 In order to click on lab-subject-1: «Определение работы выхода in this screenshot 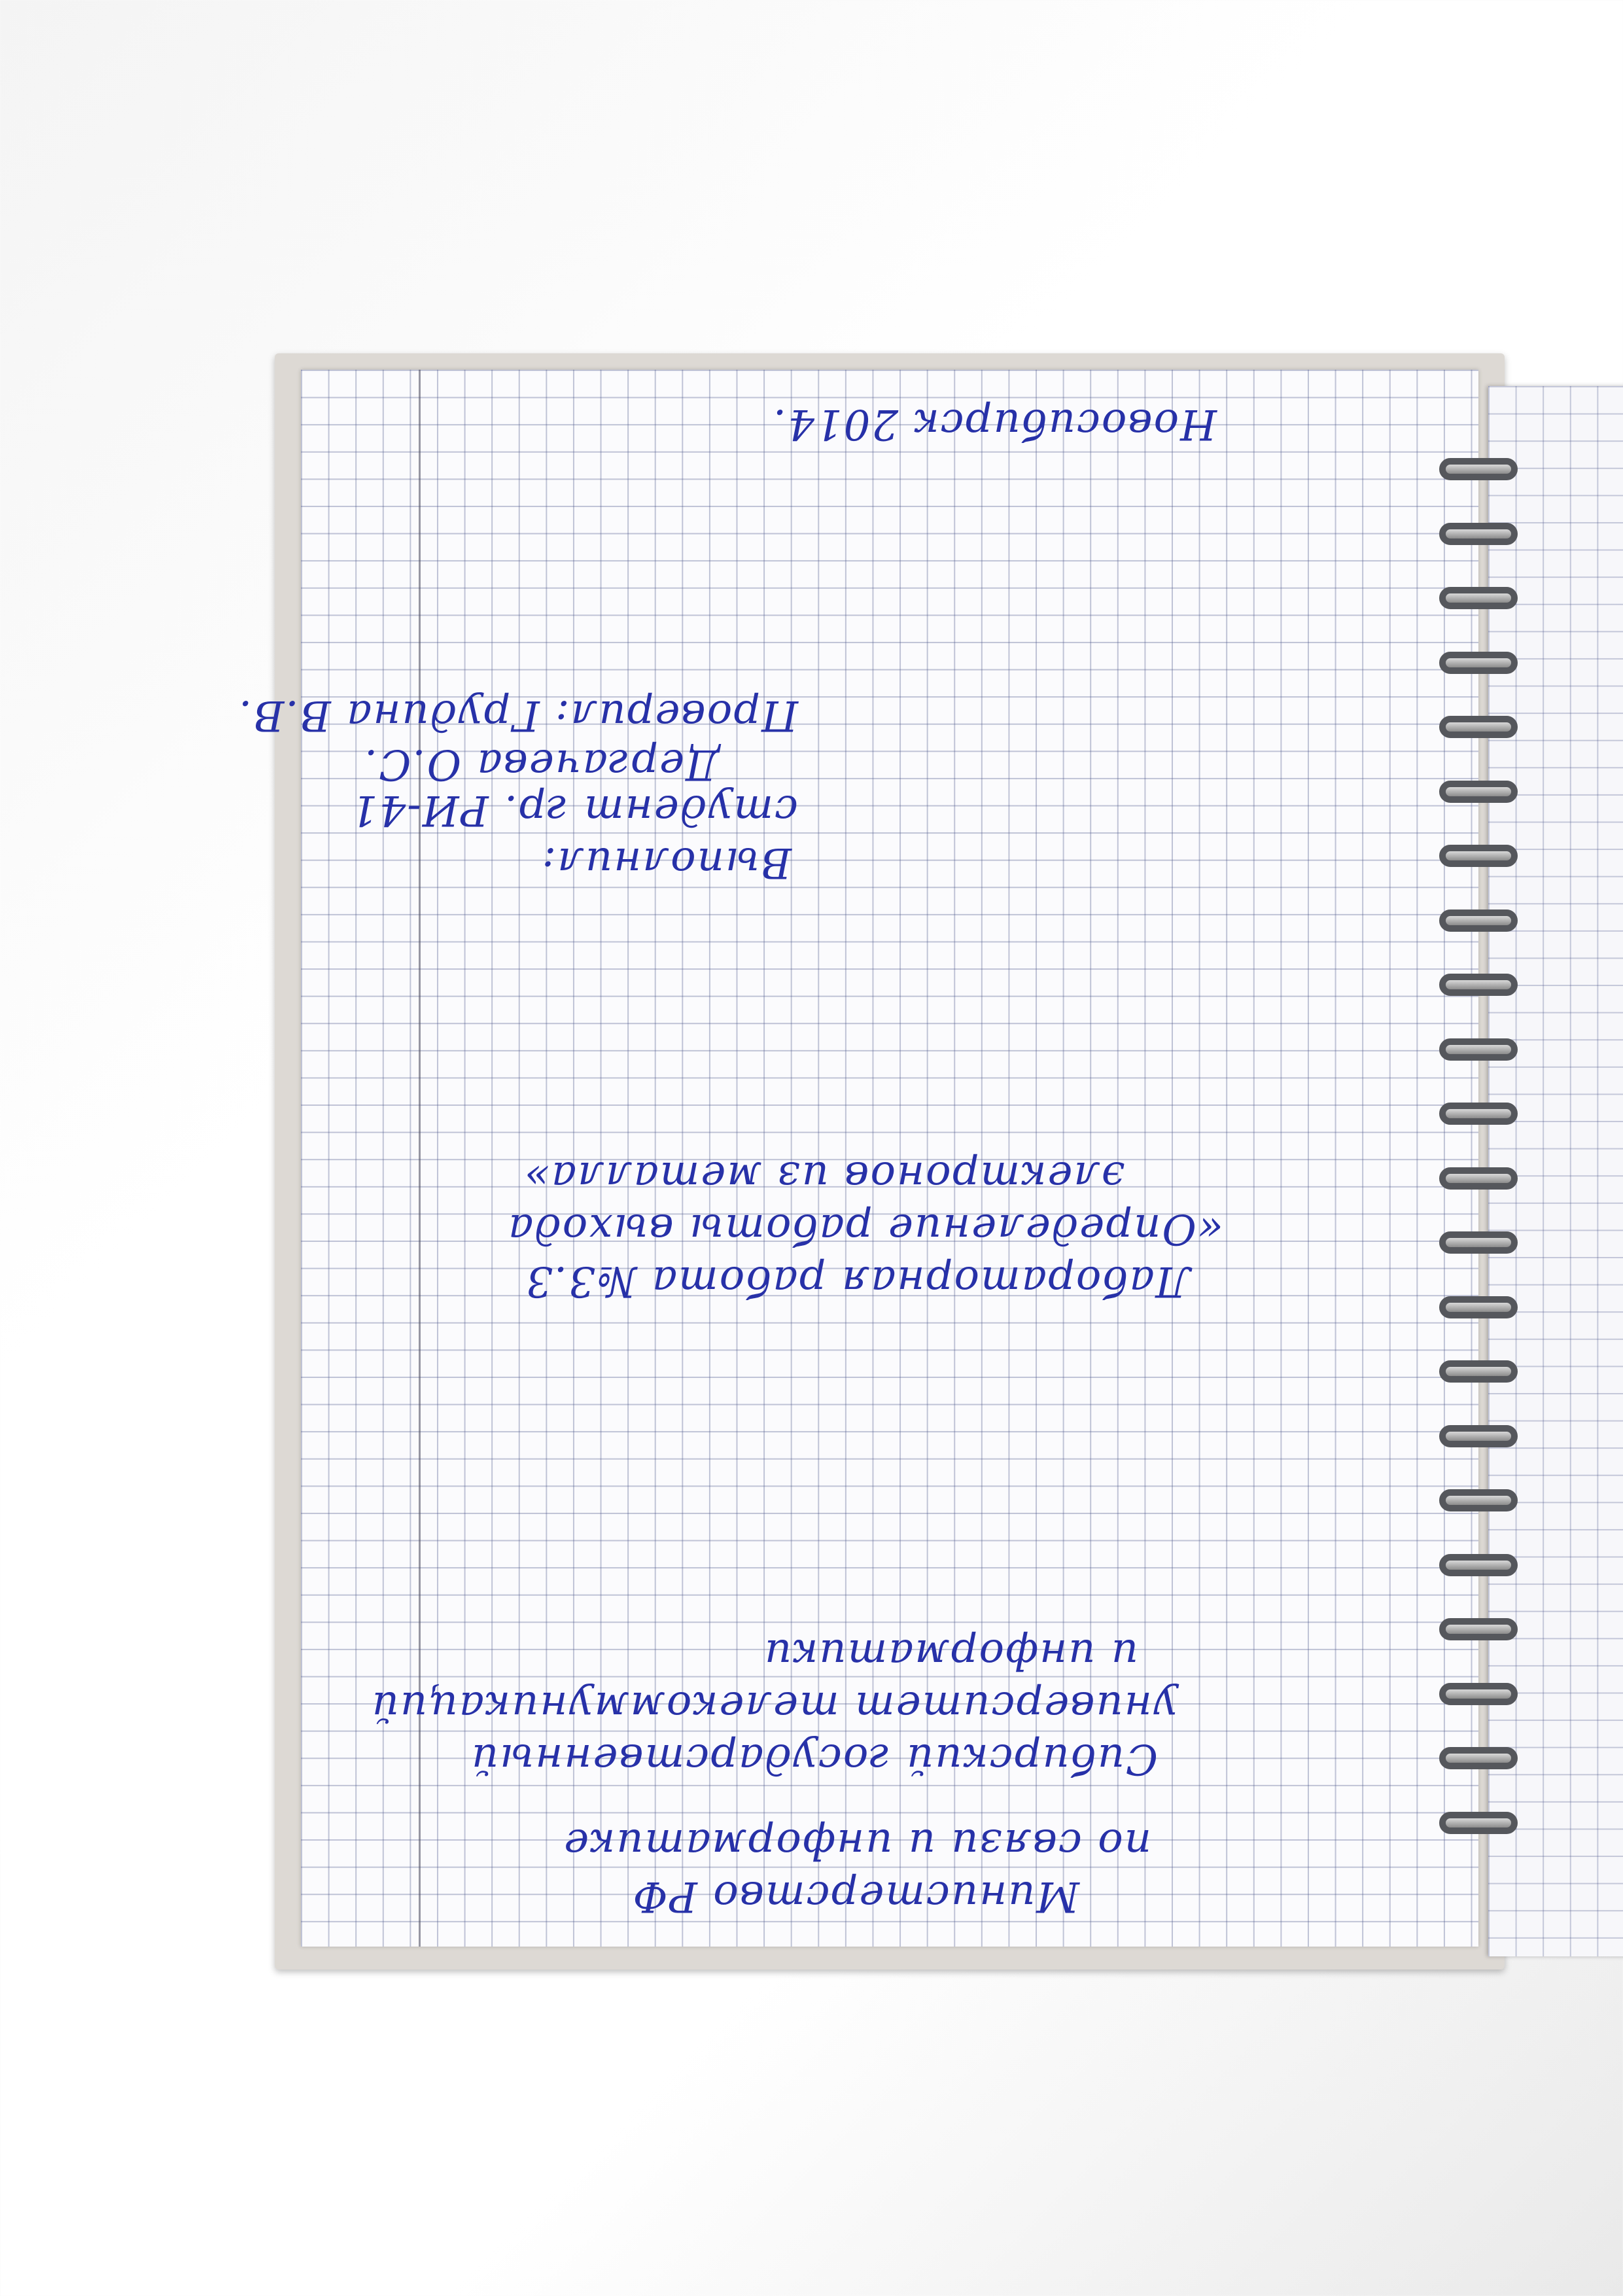, I will do `click(865, 1229)`.